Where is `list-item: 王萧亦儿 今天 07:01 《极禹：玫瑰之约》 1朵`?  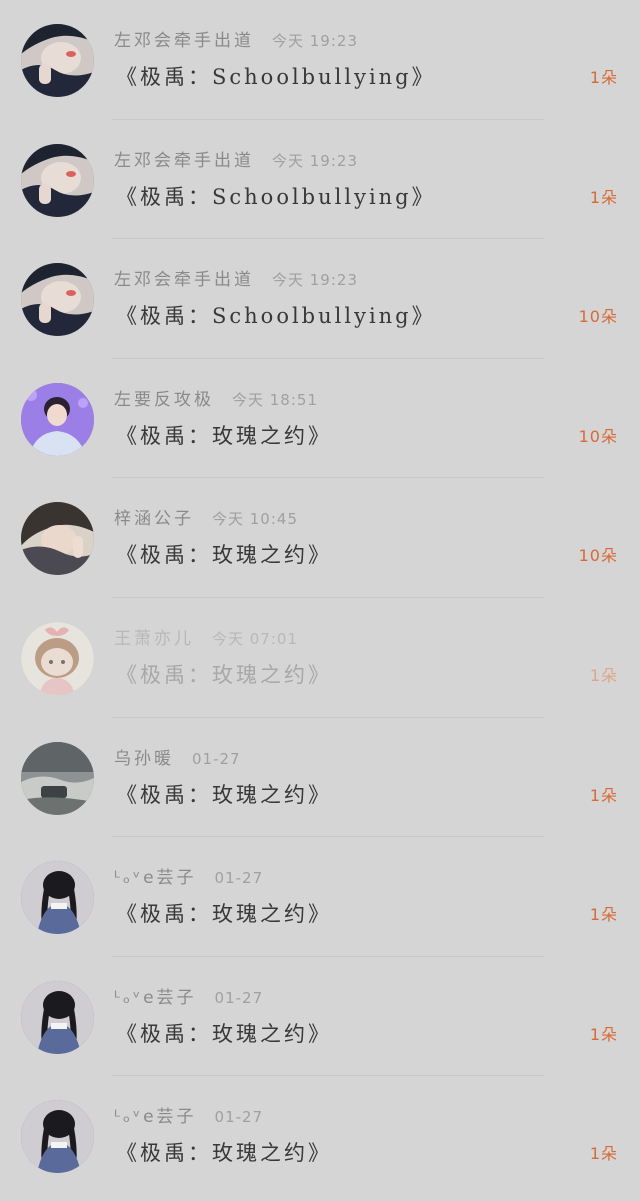 list-item: 王萧亦儿 今天 07:01 《极禹：玫瑰之约》 1朵 is located at coordinates (320, 658).